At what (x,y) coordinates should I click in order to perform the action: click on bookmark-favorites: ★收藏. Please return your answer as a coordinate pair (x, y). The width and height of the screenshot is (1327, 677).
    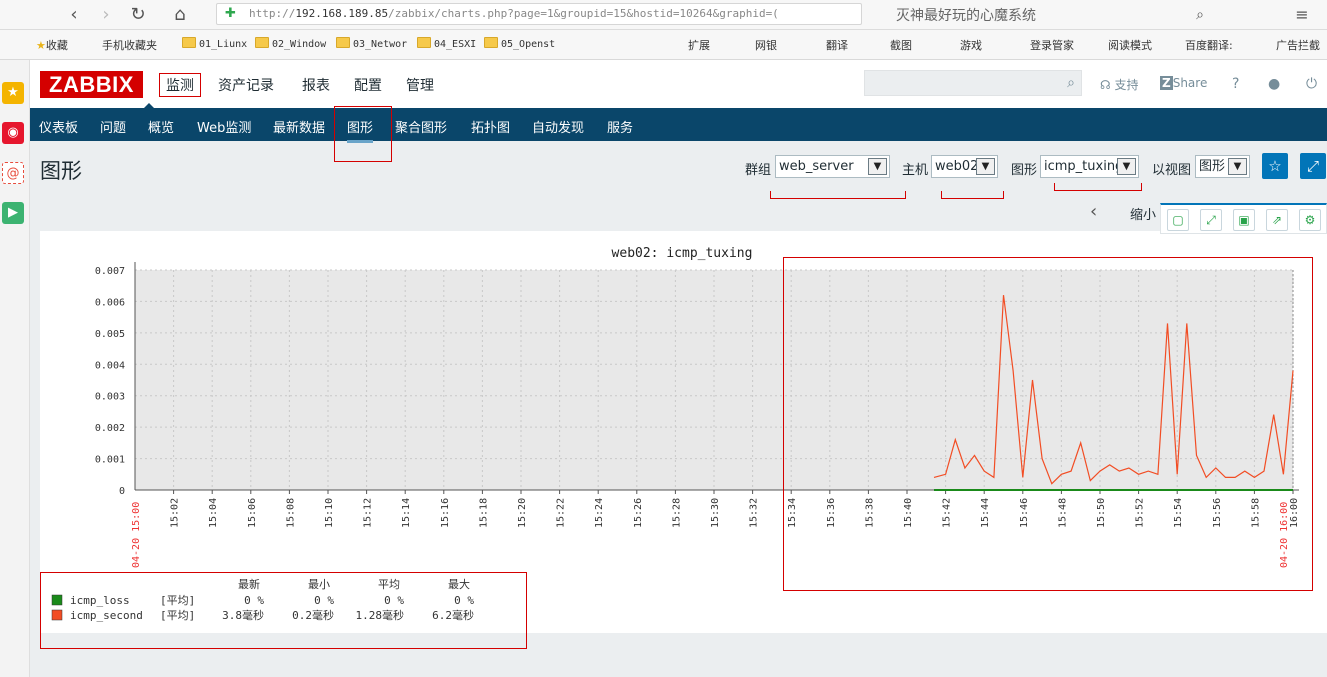
    Looking at the image, I should click on (52, 45).